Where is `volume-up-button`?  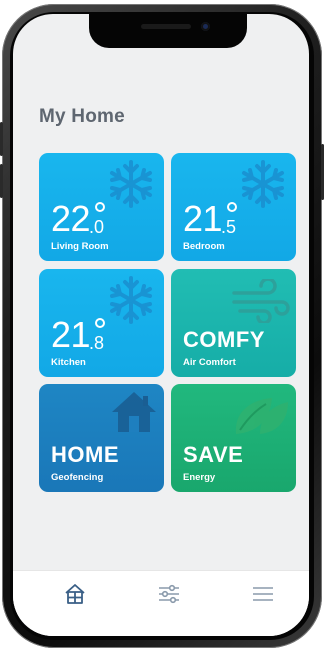
volume-up-button is located at coordinates (1, 139).